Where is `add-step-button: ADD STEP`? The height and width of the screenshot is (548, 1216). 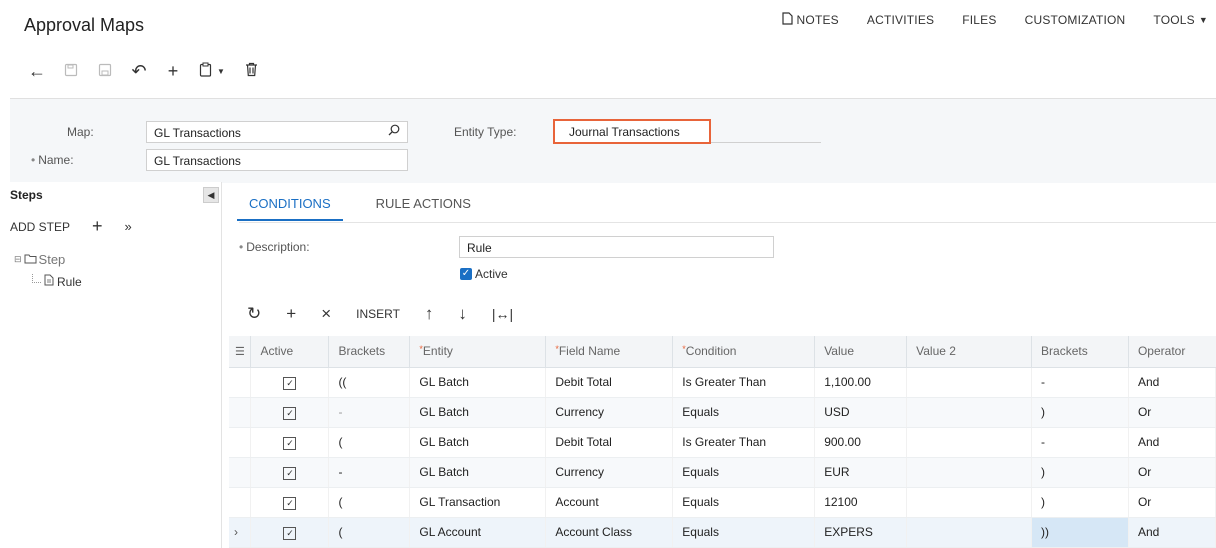
add-step-button: ADD STEP is located at coordinates (40, 227).